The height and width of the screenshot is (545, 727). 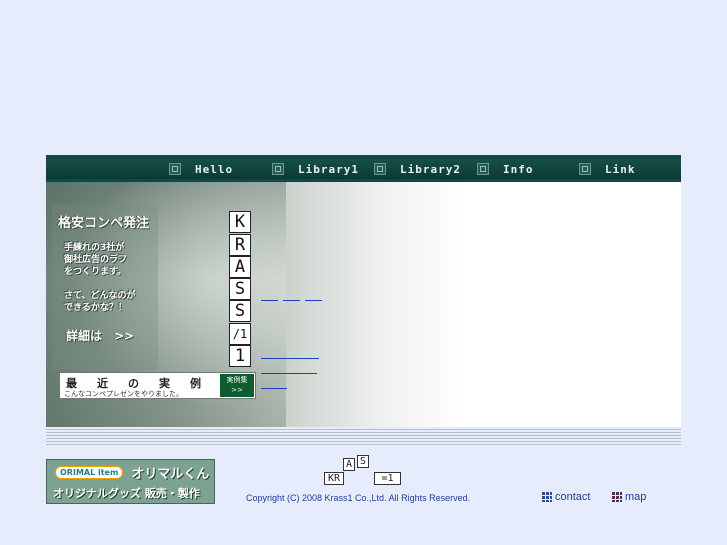 I want to click on nav-item-library1: Library1, so click(x=315, y=169).